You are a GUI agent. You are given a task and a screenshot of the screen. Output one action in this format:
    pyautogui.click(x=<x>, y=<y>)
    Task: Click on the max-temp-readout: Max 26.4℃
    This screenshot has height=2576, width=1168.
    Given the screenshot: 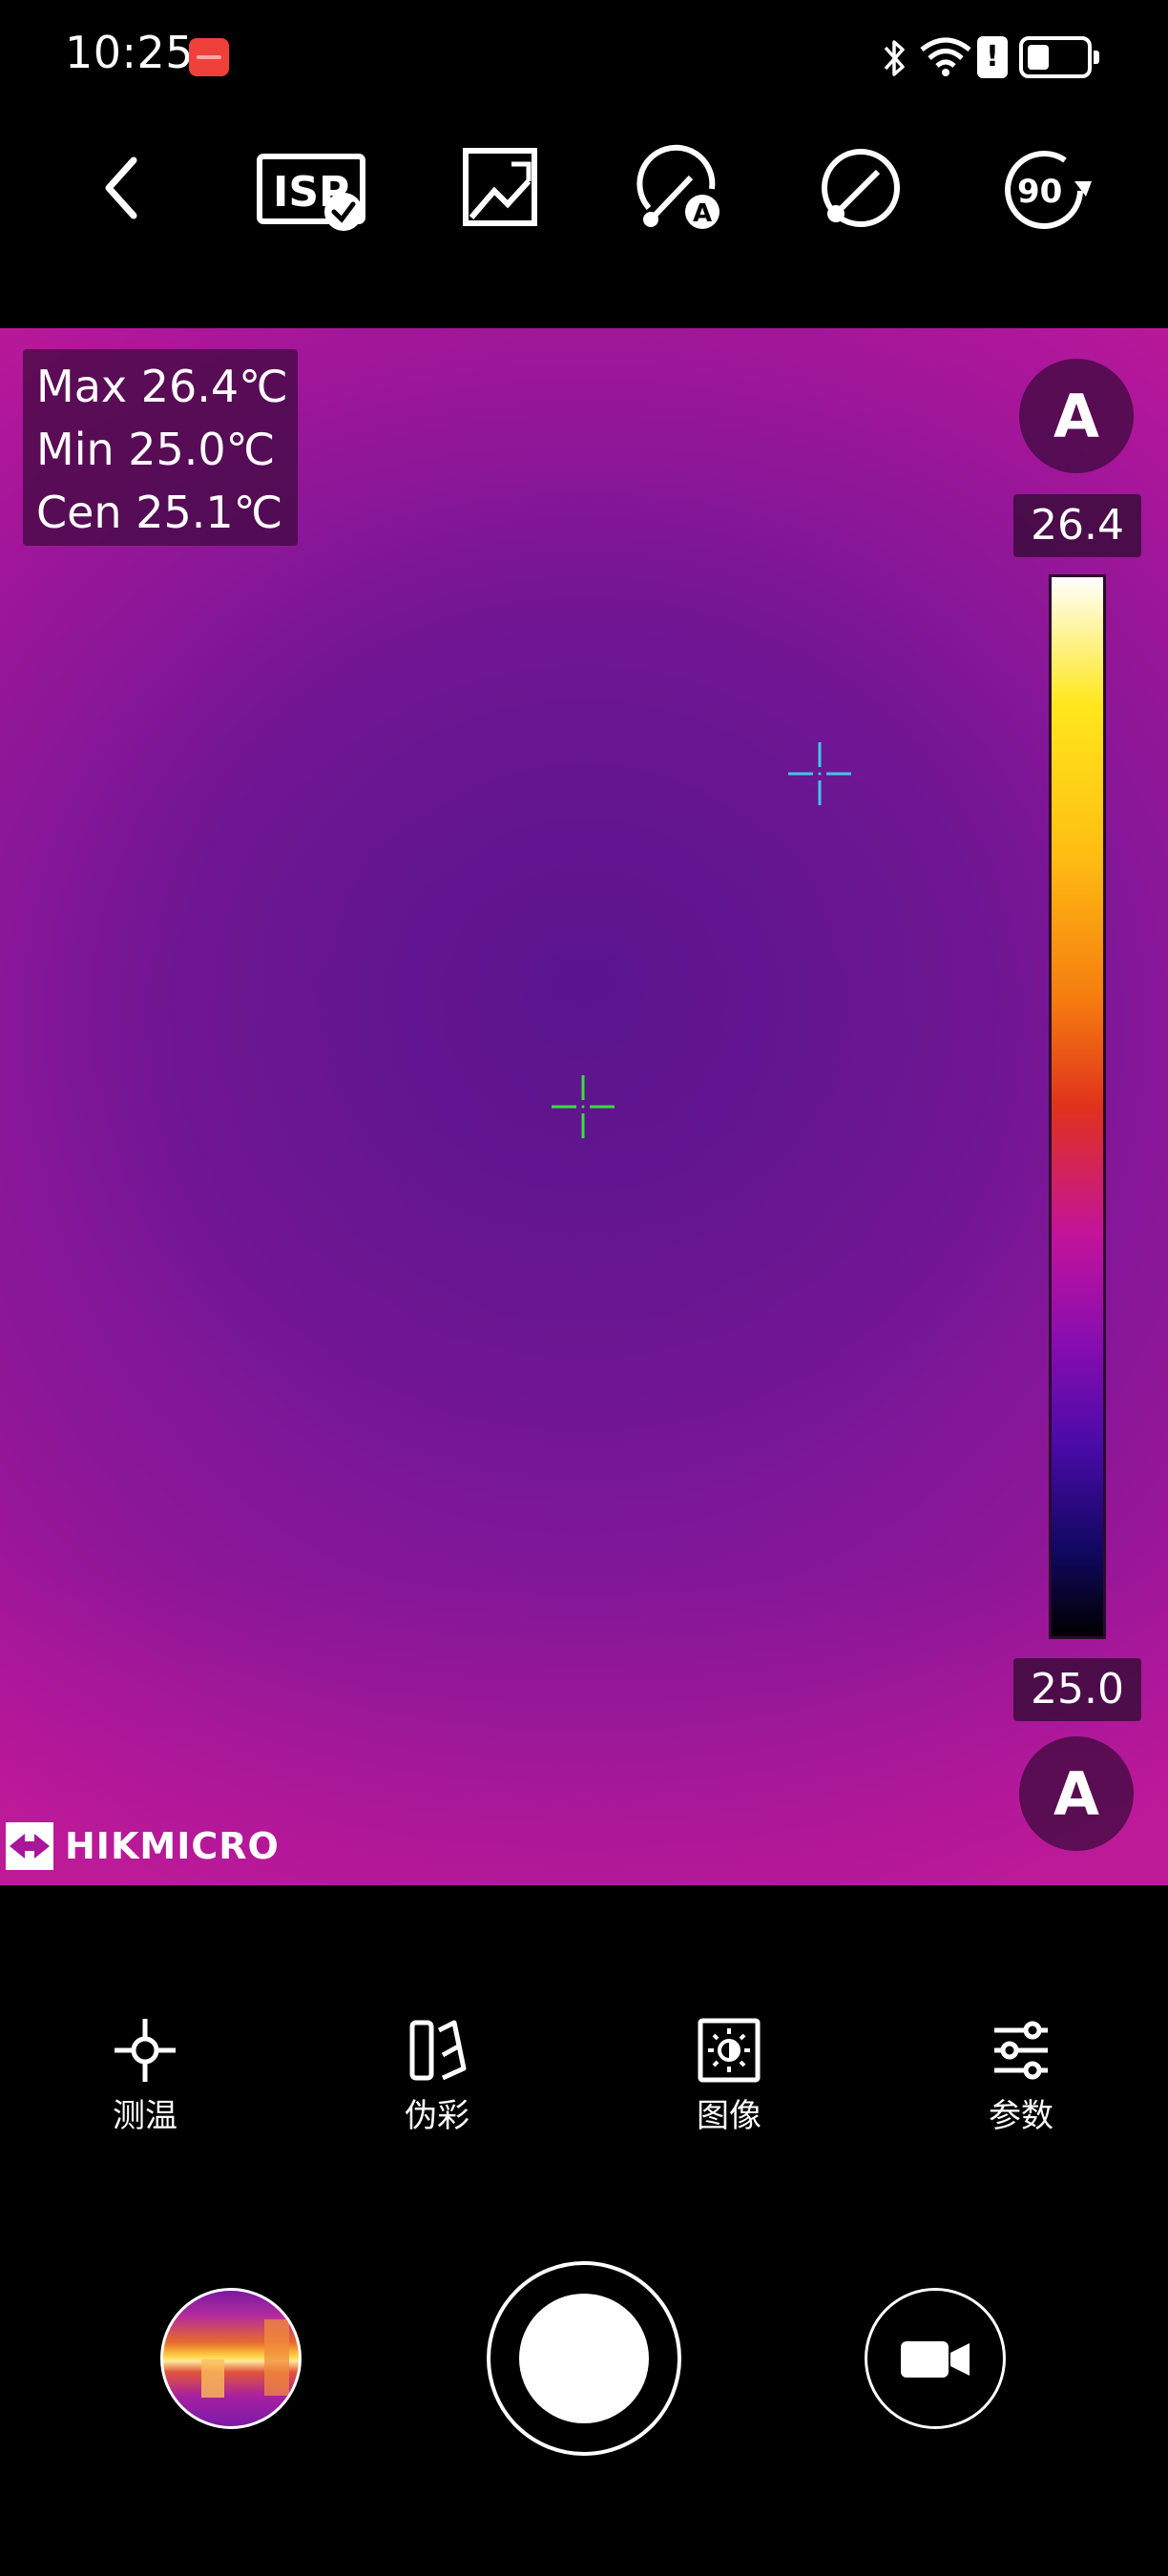 What is the action you would take?
    pyautogui.click(x=162, y=386)
    